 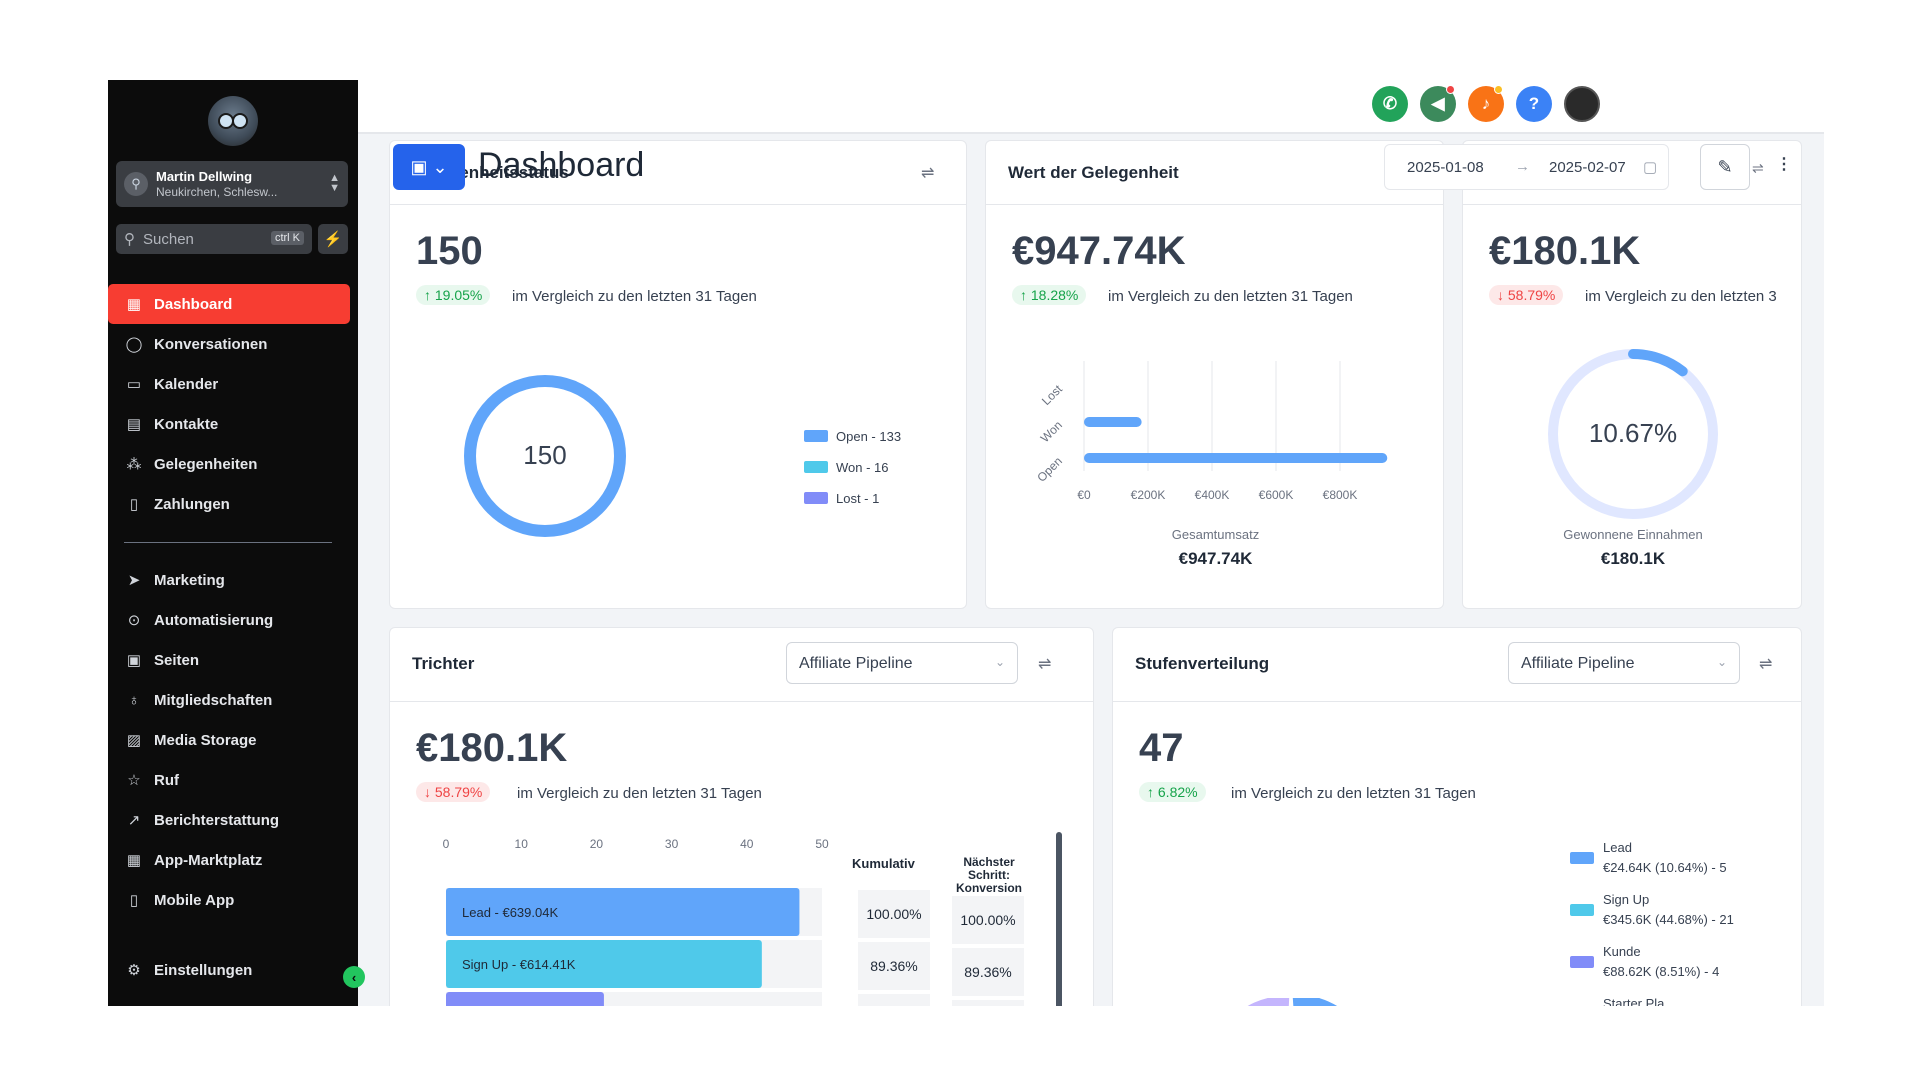 I want to click on x-tick-label: €600K, so click(x=1276, y=495).